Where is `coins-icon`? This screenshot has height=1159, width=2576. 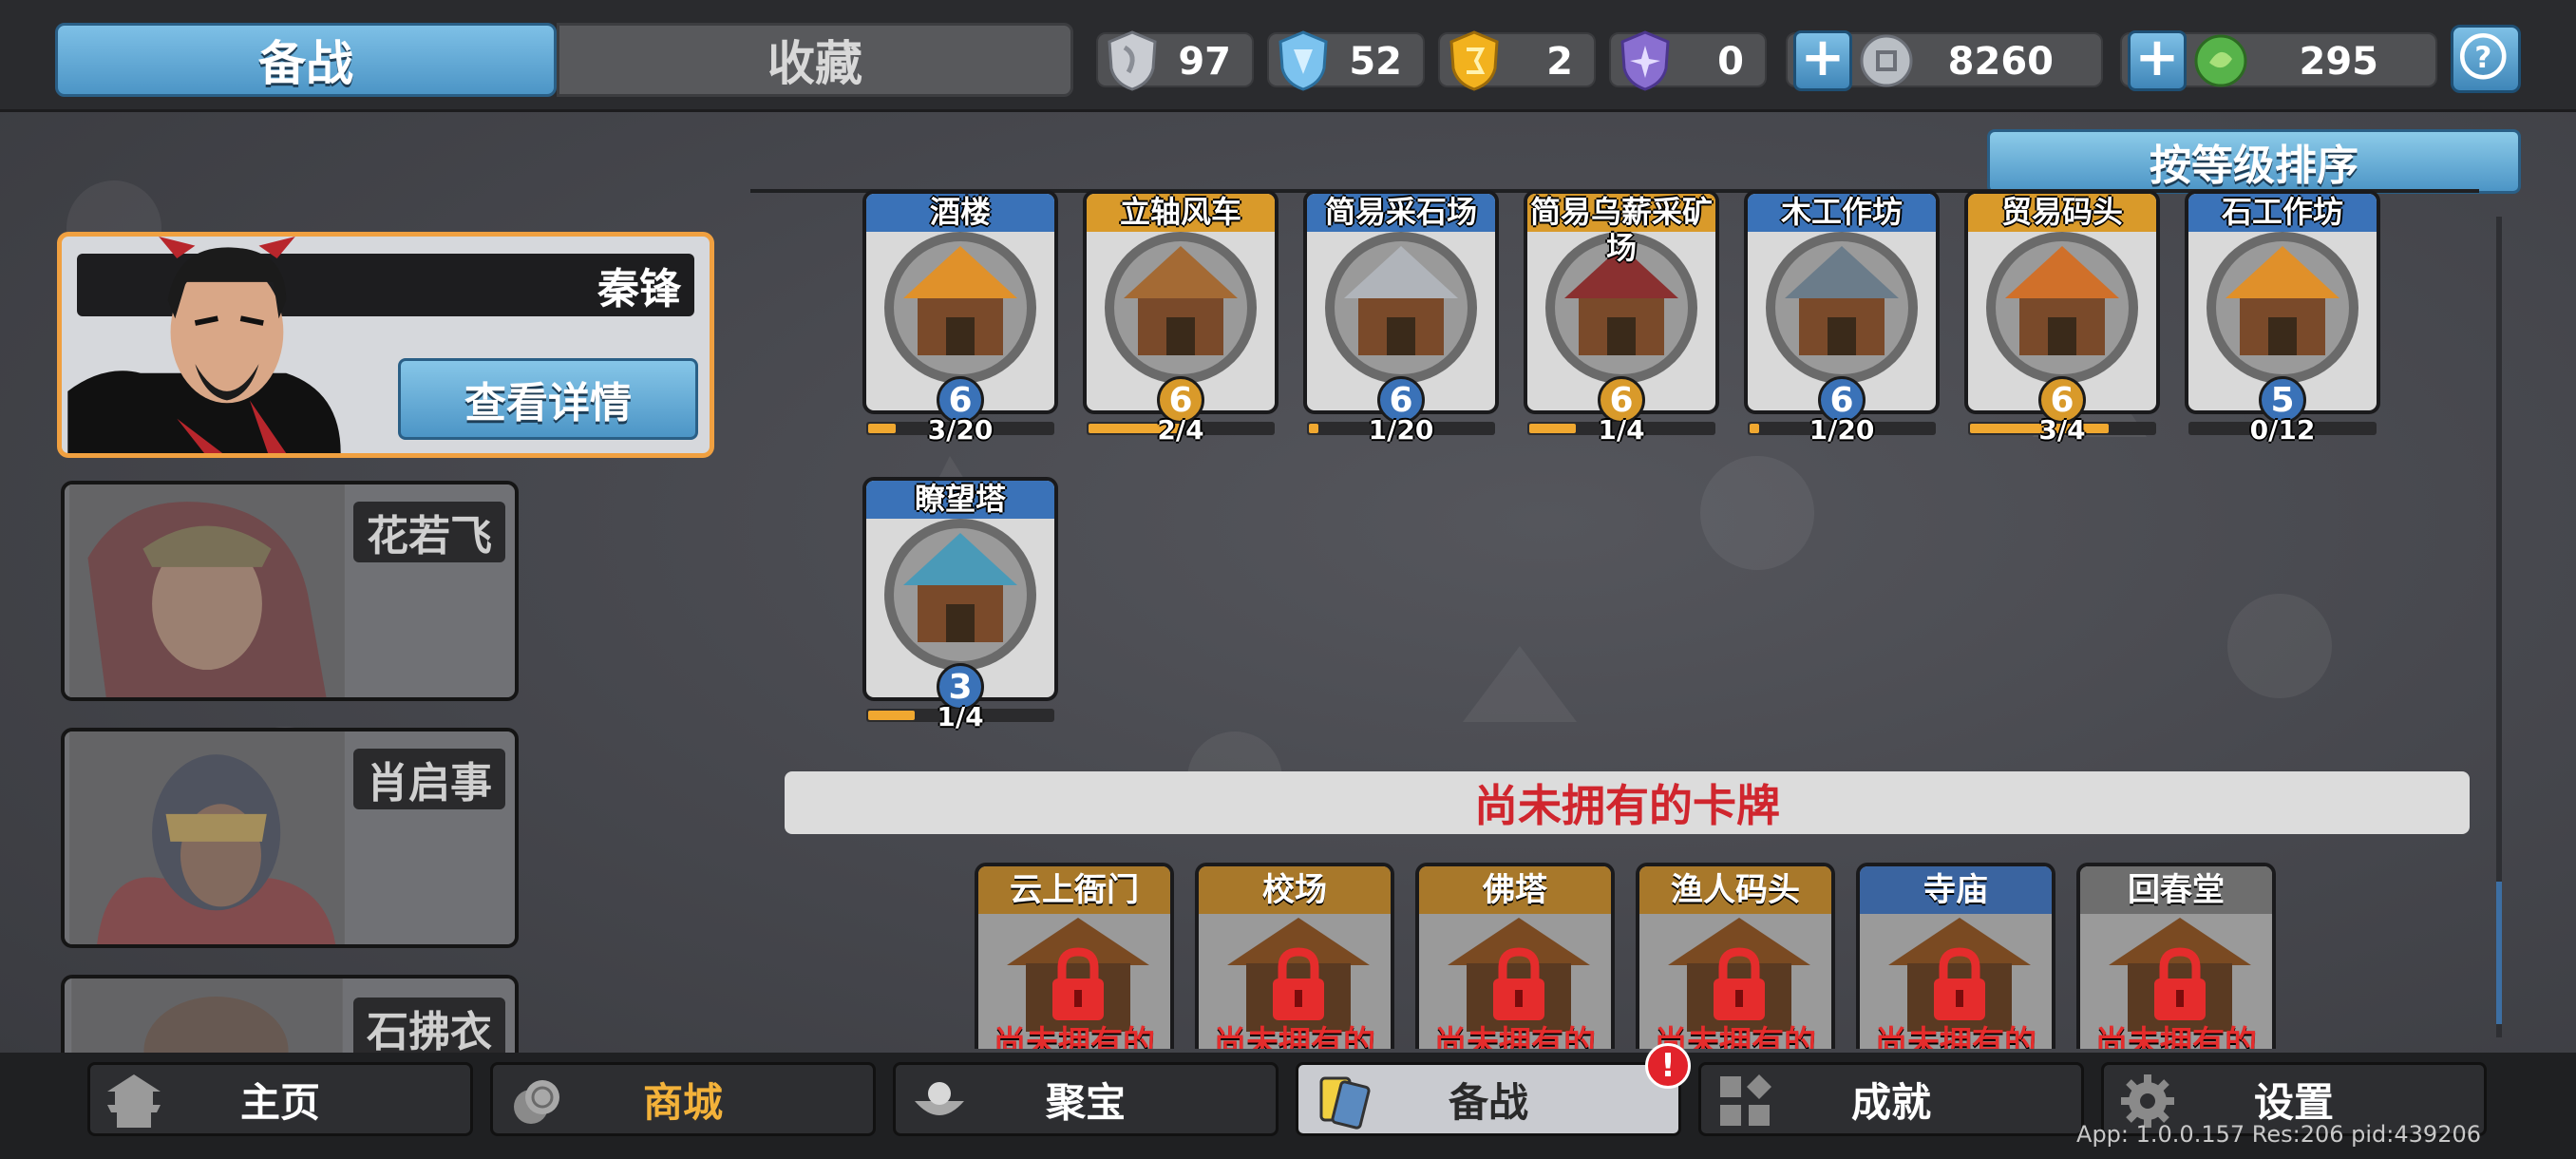 coins-icon is located at coordinates (536, 1102).